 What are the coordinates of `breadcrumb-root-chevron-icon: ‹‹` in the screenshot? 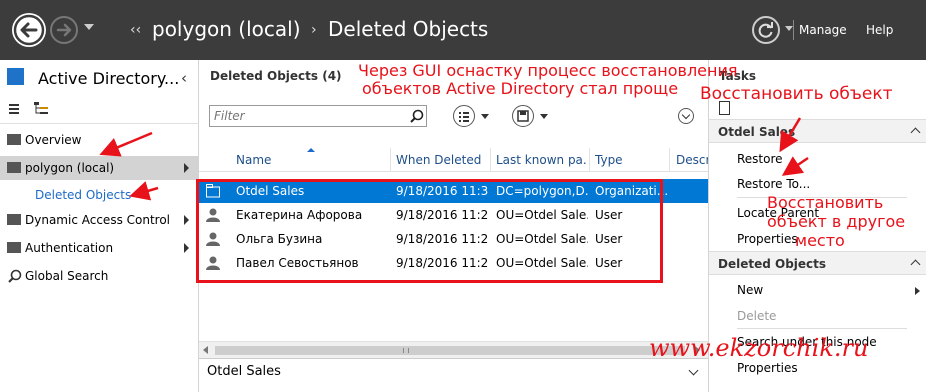 It's located at (135, 30).